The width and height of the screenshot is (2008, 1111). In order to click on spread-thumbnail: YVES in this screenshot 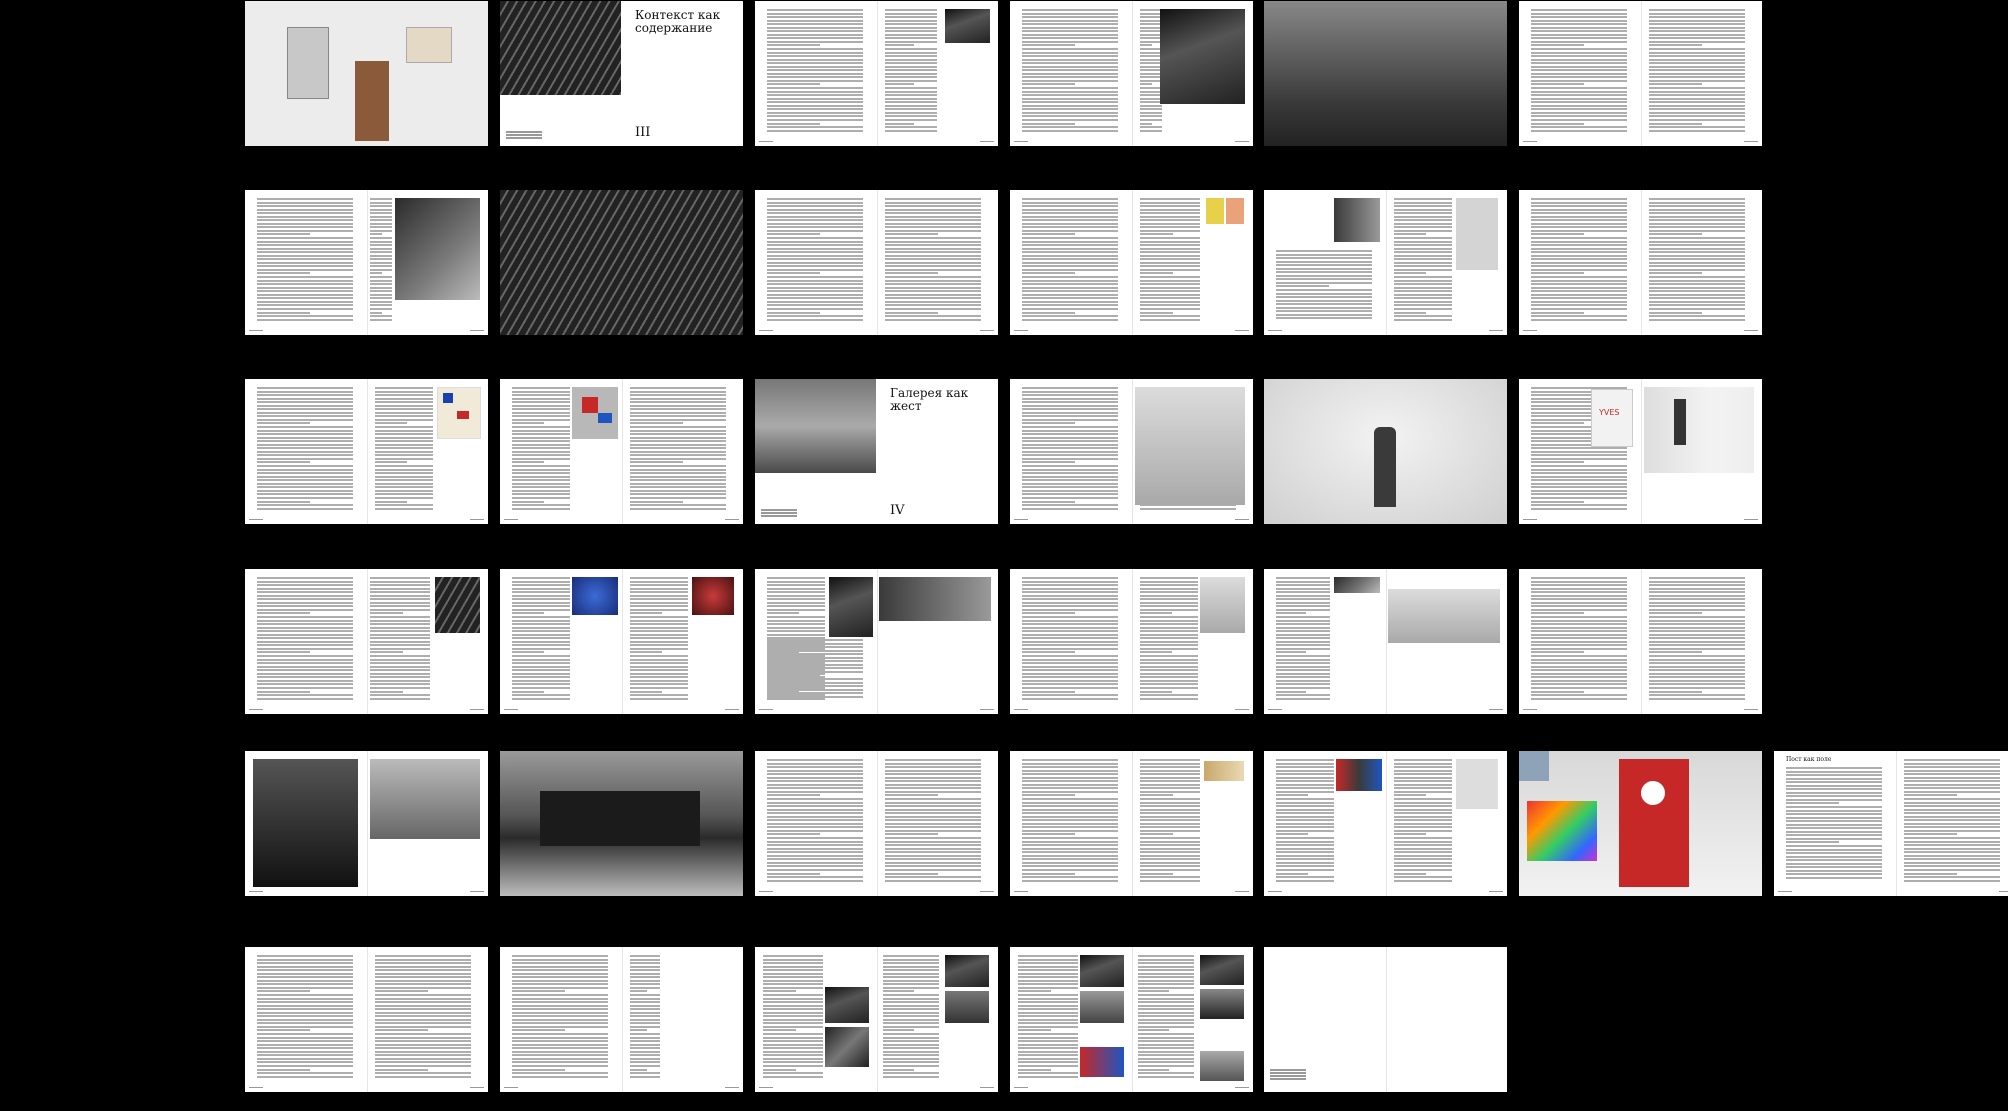, I will do `click(1640, 451)`.